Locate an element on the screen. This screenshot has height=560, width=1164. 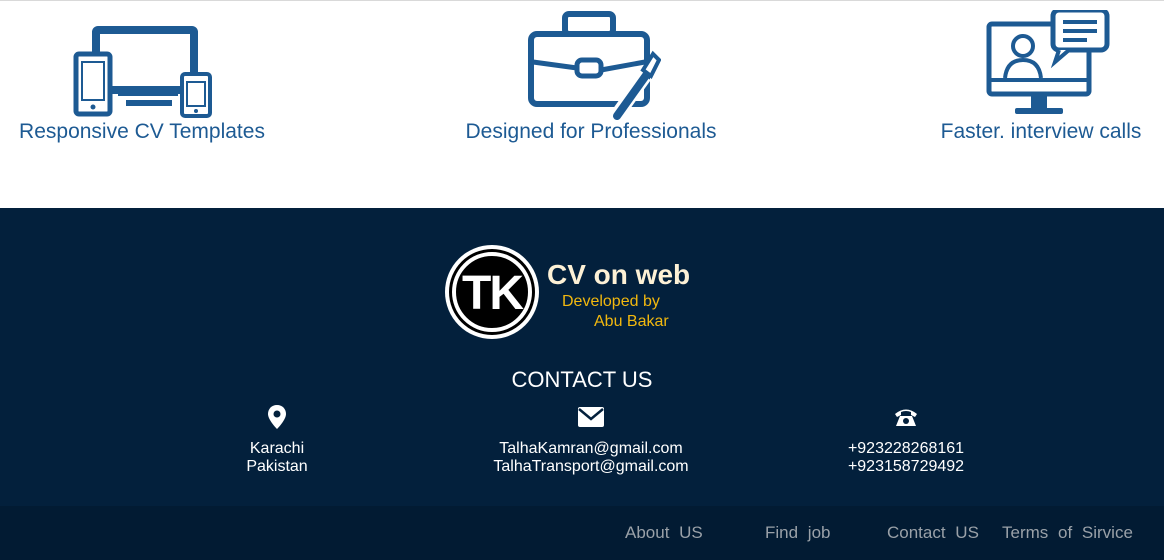
logo-text: TK is located at coordinates (493, 293).